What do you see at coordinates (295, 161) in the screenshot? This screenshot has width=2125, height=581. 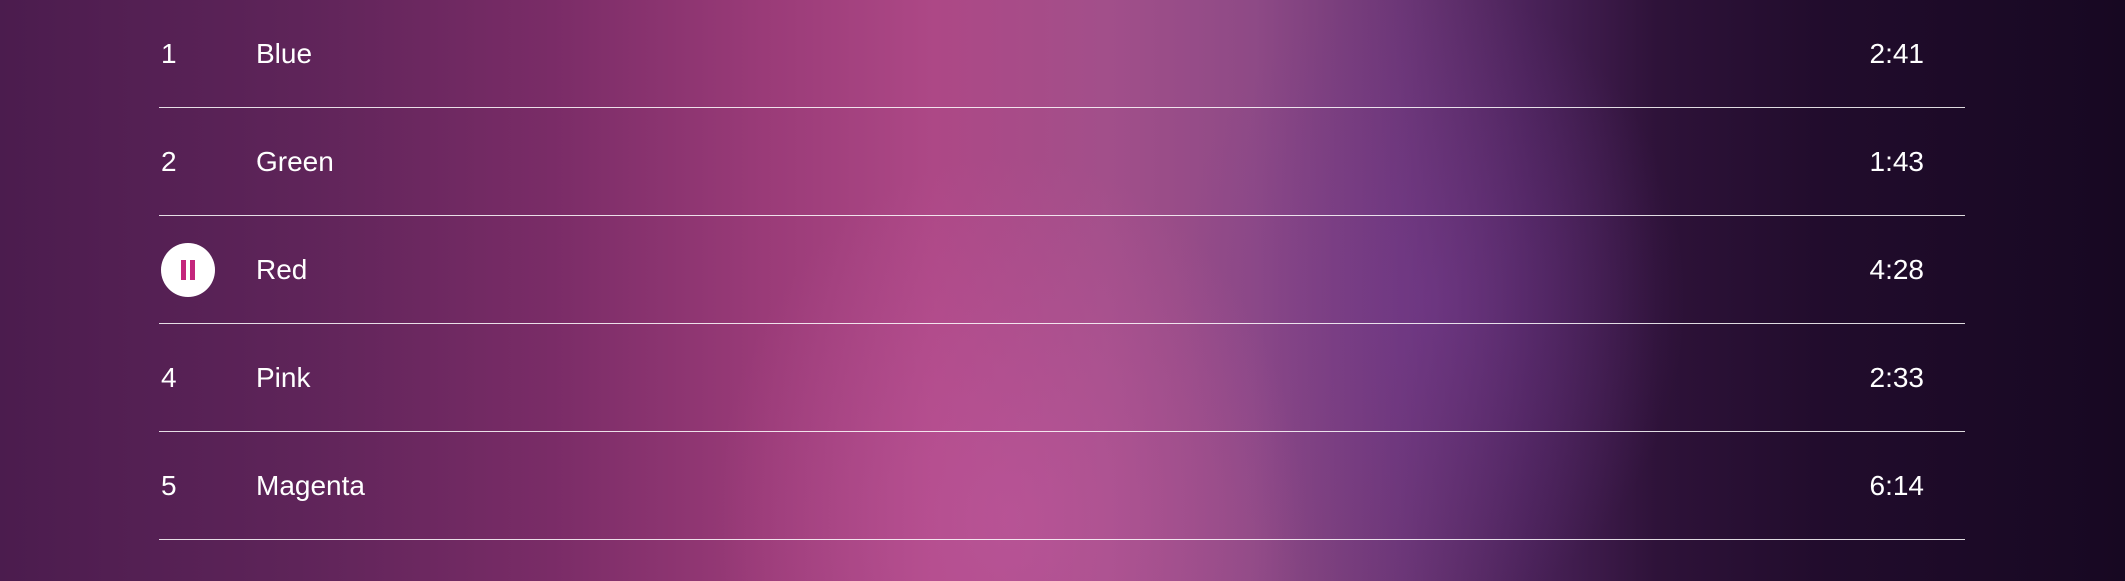 I see `track-title: Green` at bounding box center [295, 161].